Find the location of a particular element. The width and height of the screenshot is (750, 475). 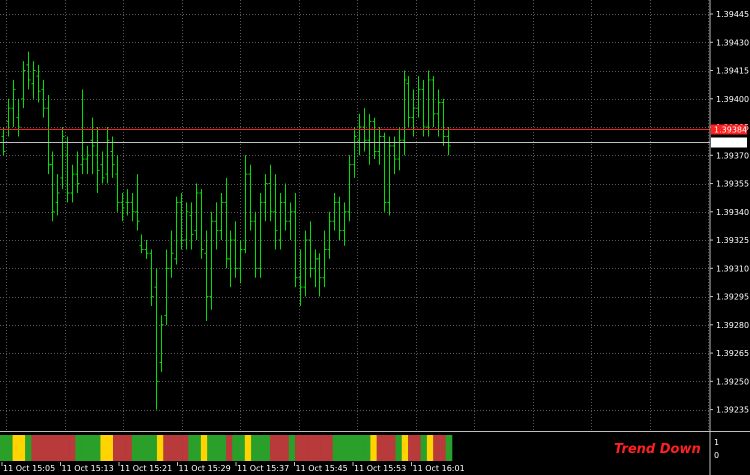

time-tick-label: 11 Oct 15:37 is located at coordinates (263, 468).